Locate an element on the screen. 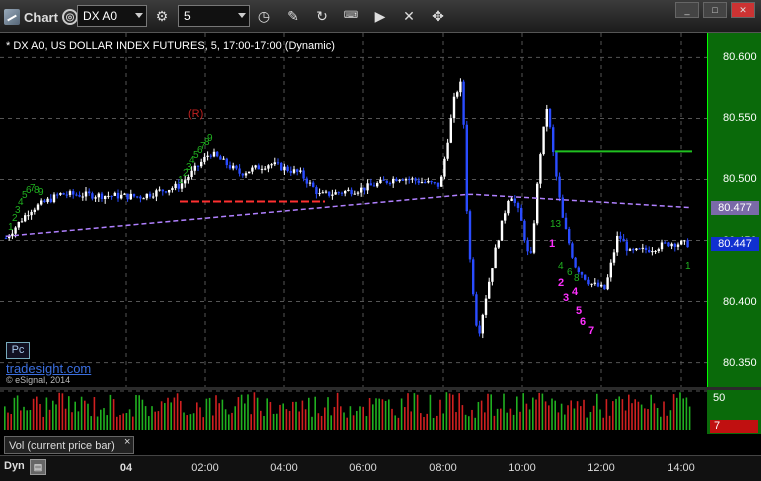 The width and height of the screenshot is (761, 481). symbol-input: DX A0 is located at coordinates (112, 16).